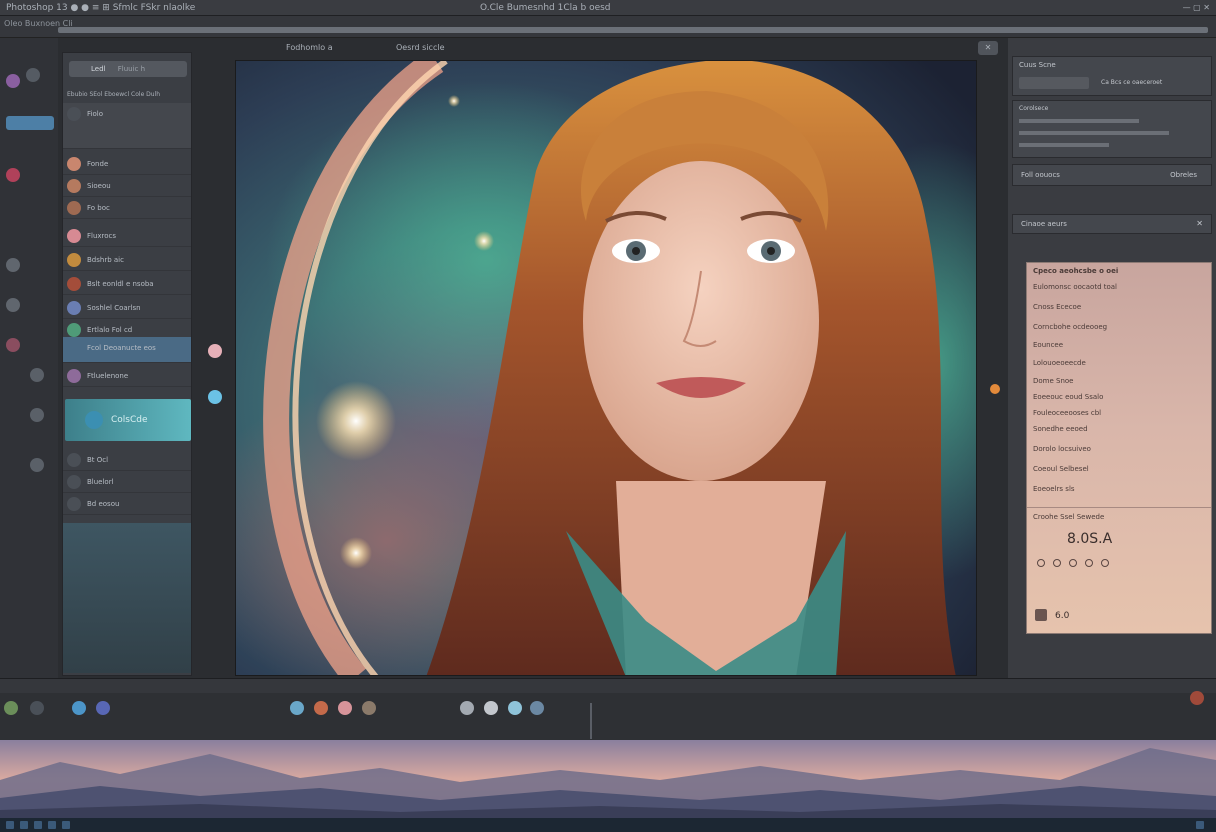  What do you see at coordinates (1054, 83) in the screenshot?
I see `dropdown-field` at bounding box center [1054, 83].